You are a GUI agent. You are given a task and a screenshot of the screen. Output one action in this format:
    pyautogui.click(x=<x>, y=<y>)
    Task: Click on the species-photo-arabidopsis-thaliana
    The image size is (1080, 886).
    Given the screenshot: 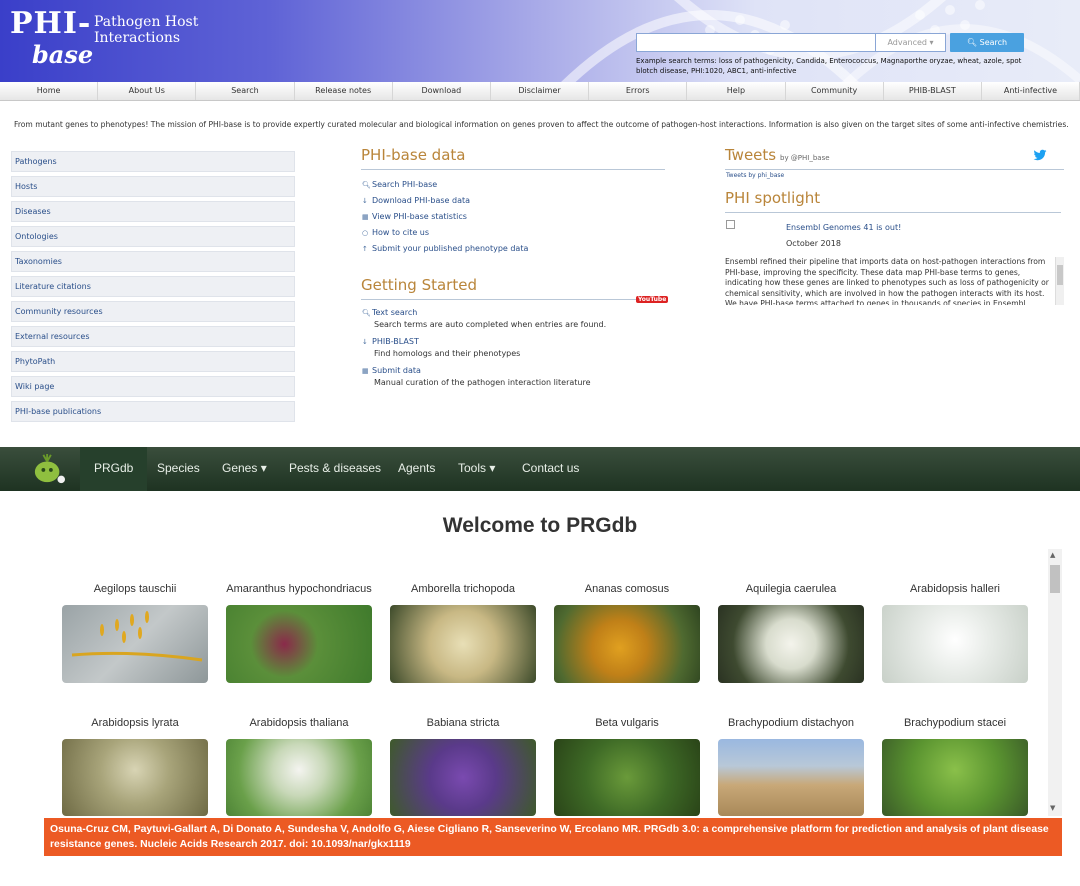 What is the action you would take?
    pyautogui.click(x=299, y=777)
    